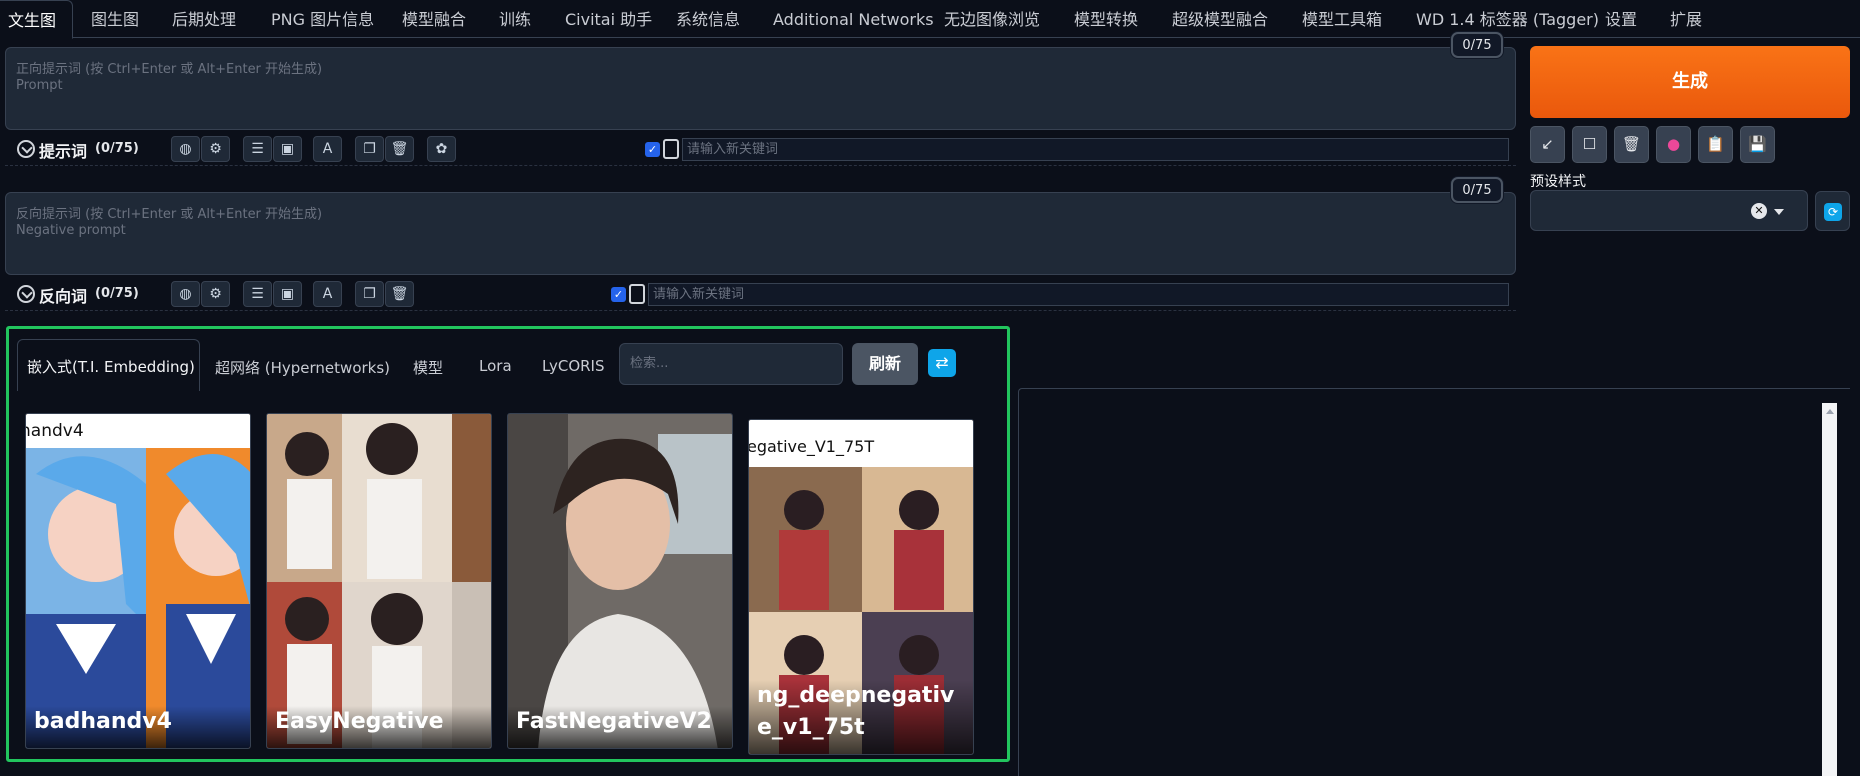 This screenshot has width=1860, height=776. I want to click on scrollbar, so click(1829, 589).